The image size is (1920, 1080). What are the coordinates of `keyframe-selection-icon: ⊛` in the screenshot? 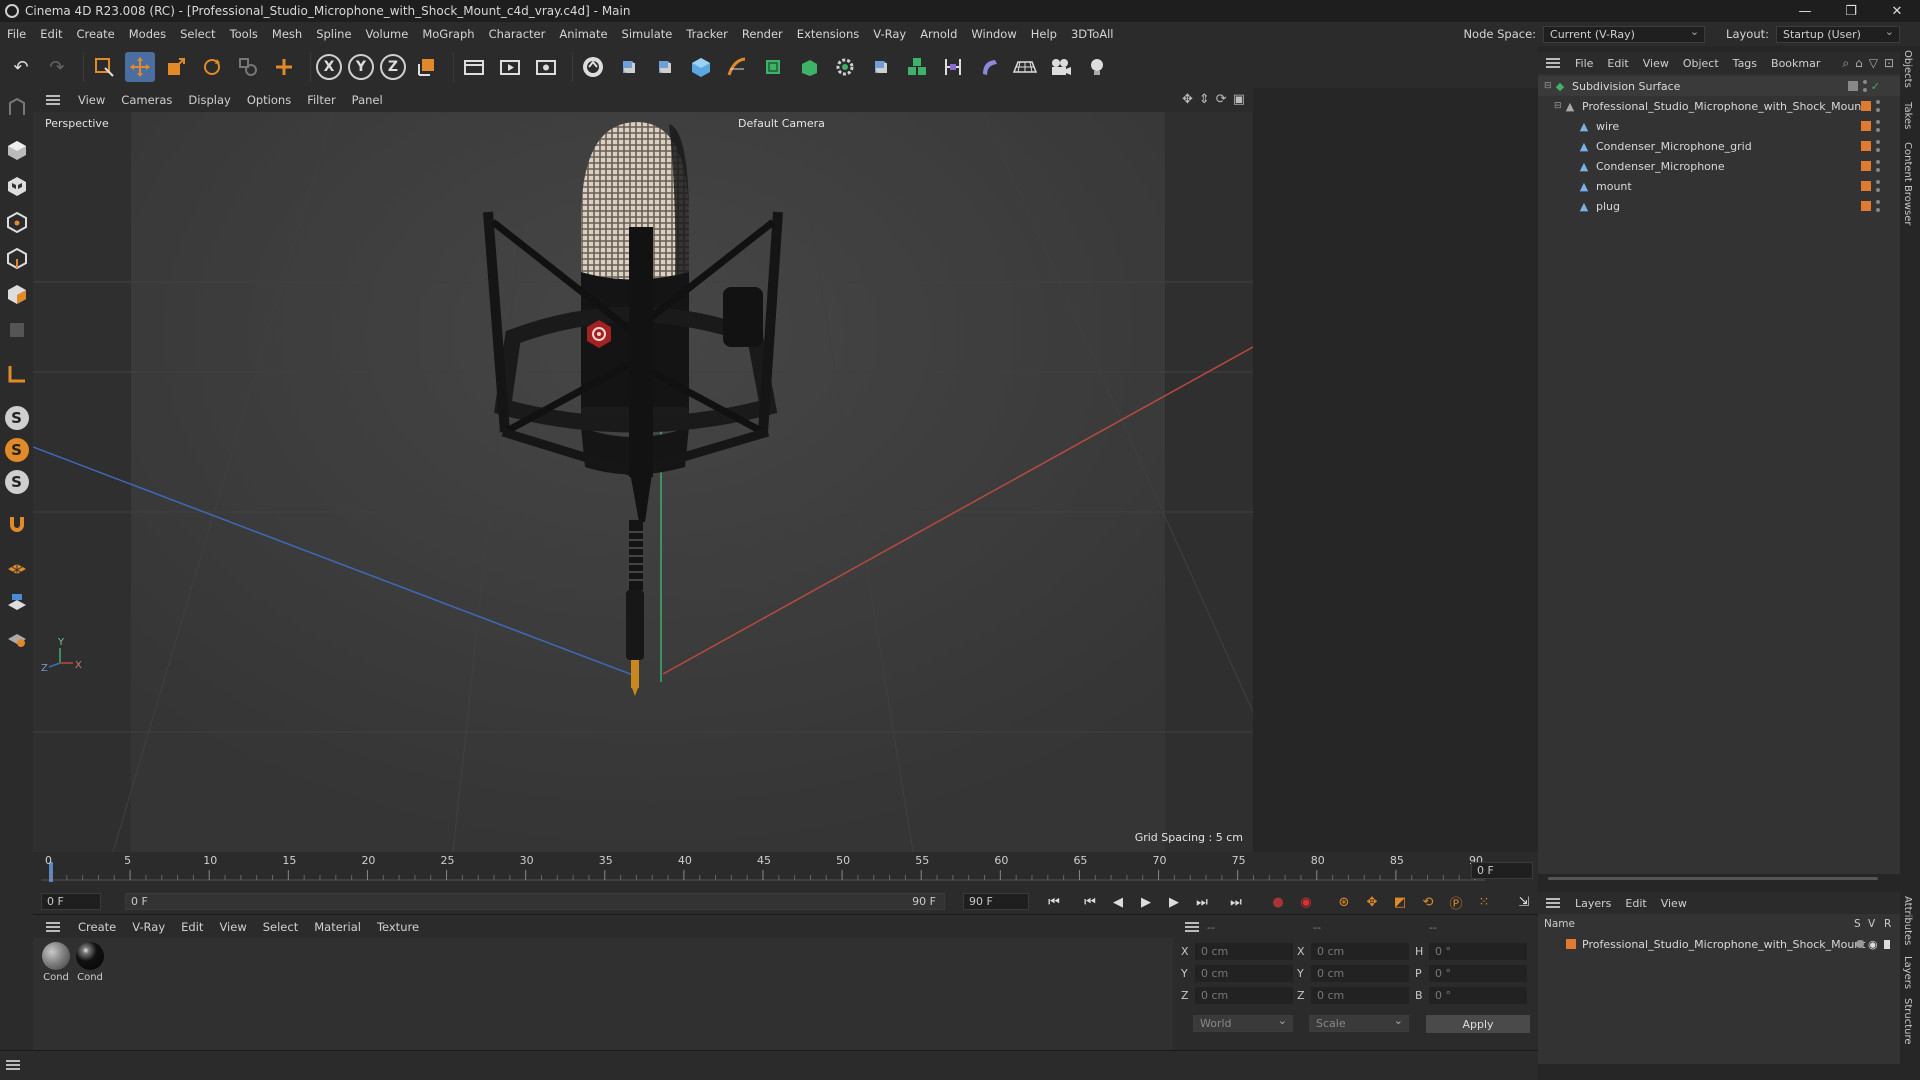 It's located at (1344, 902).